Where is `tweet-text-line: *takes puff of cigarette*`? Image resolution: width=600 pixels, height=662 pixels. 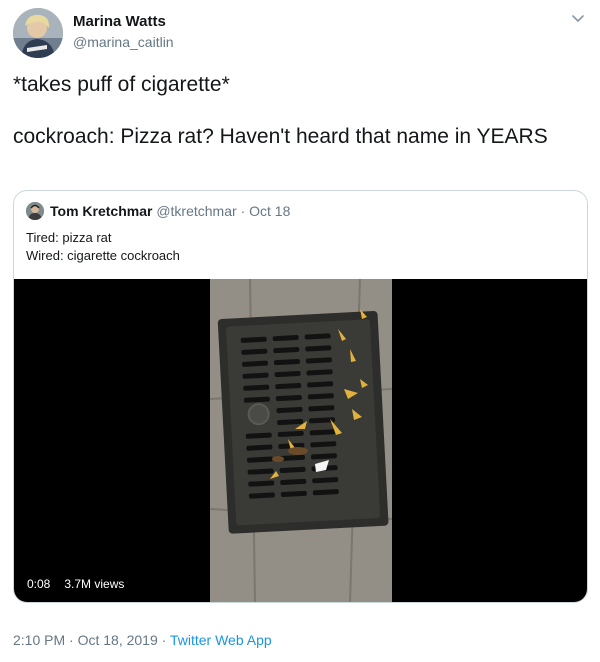 tweet-text-line: *takes puff of cigarette* is located at coordinates (121, 84).